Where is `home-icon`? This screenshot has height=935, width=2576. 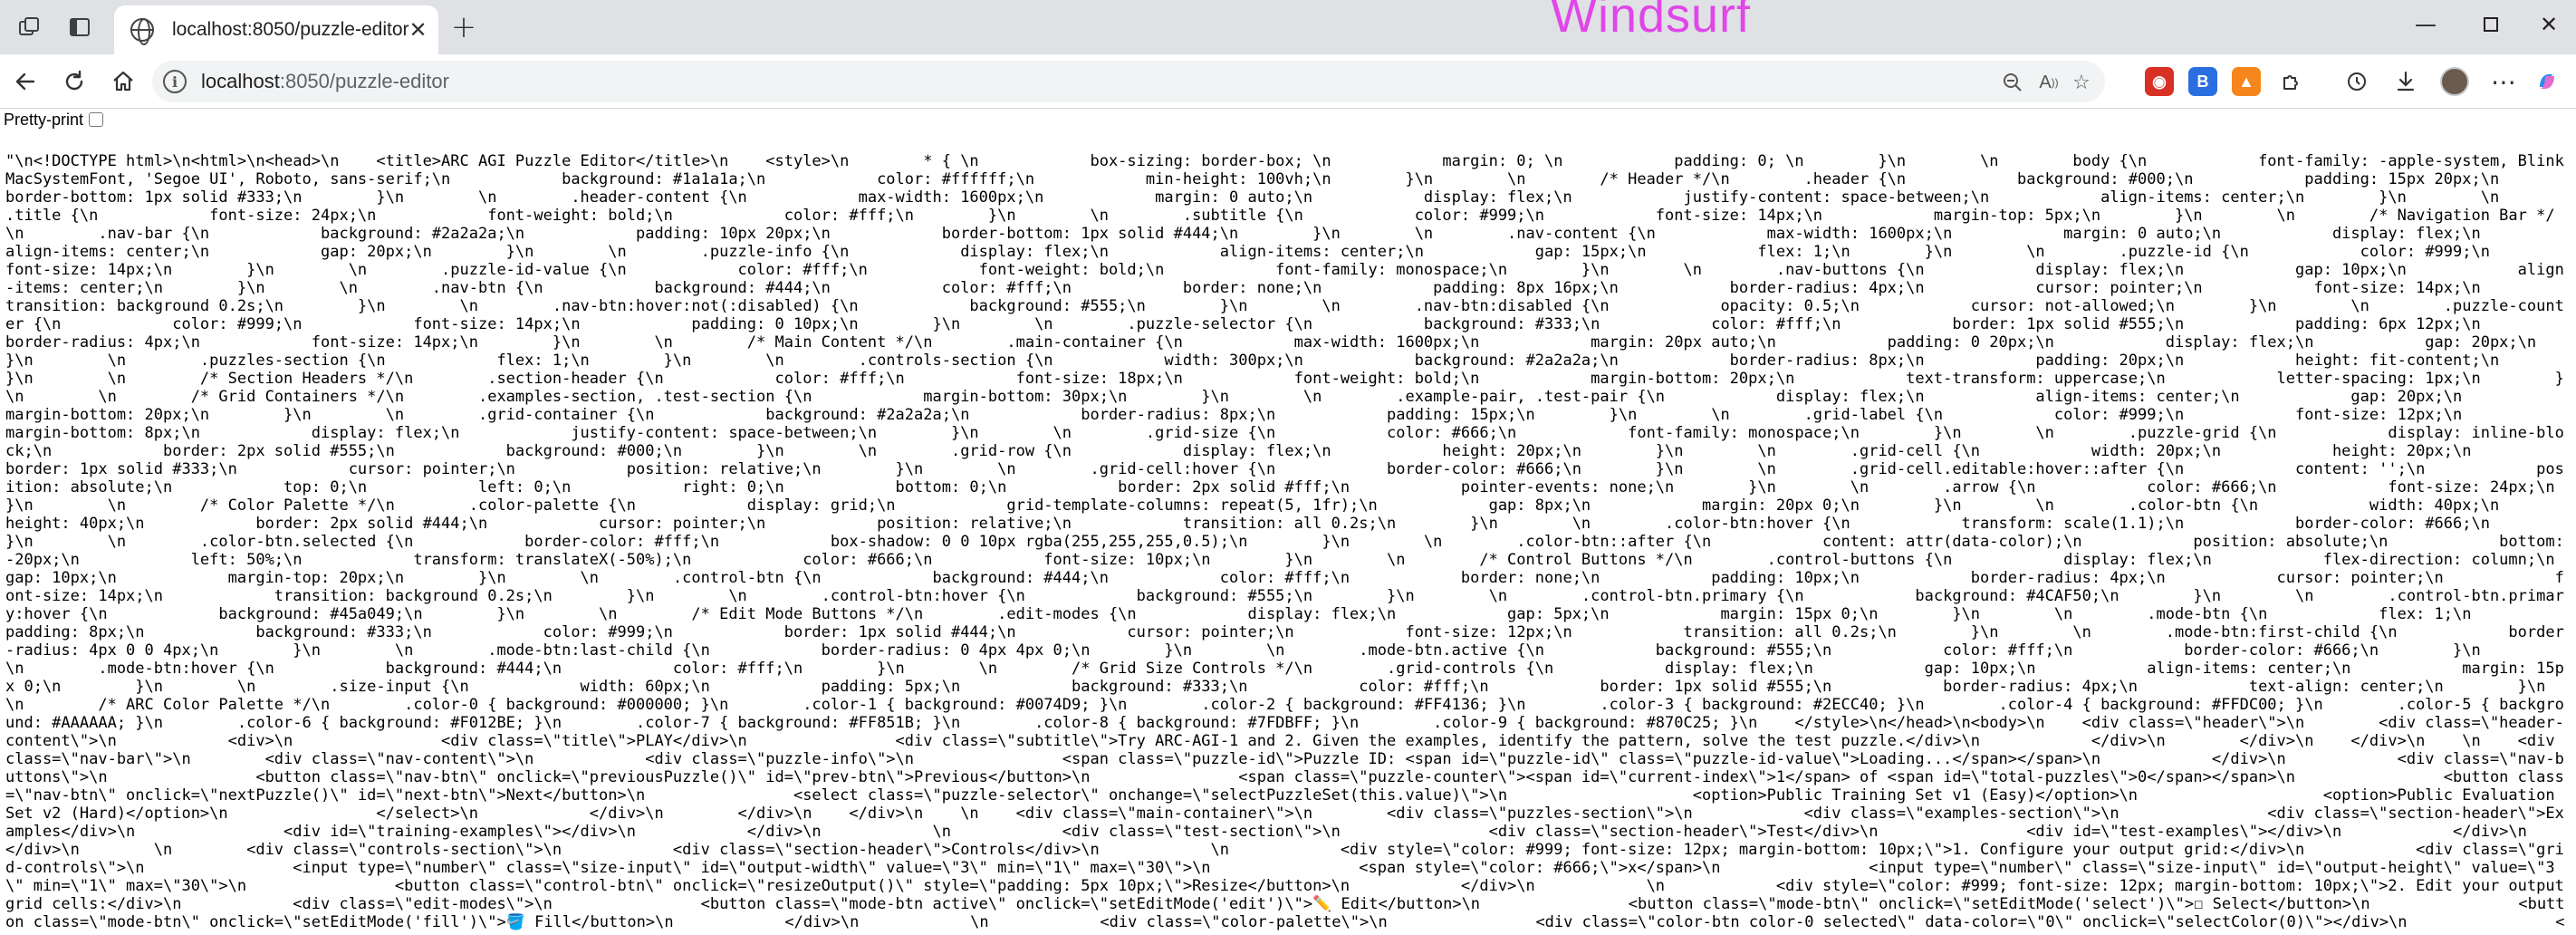 home-icon is located at coordinates (123, 81).